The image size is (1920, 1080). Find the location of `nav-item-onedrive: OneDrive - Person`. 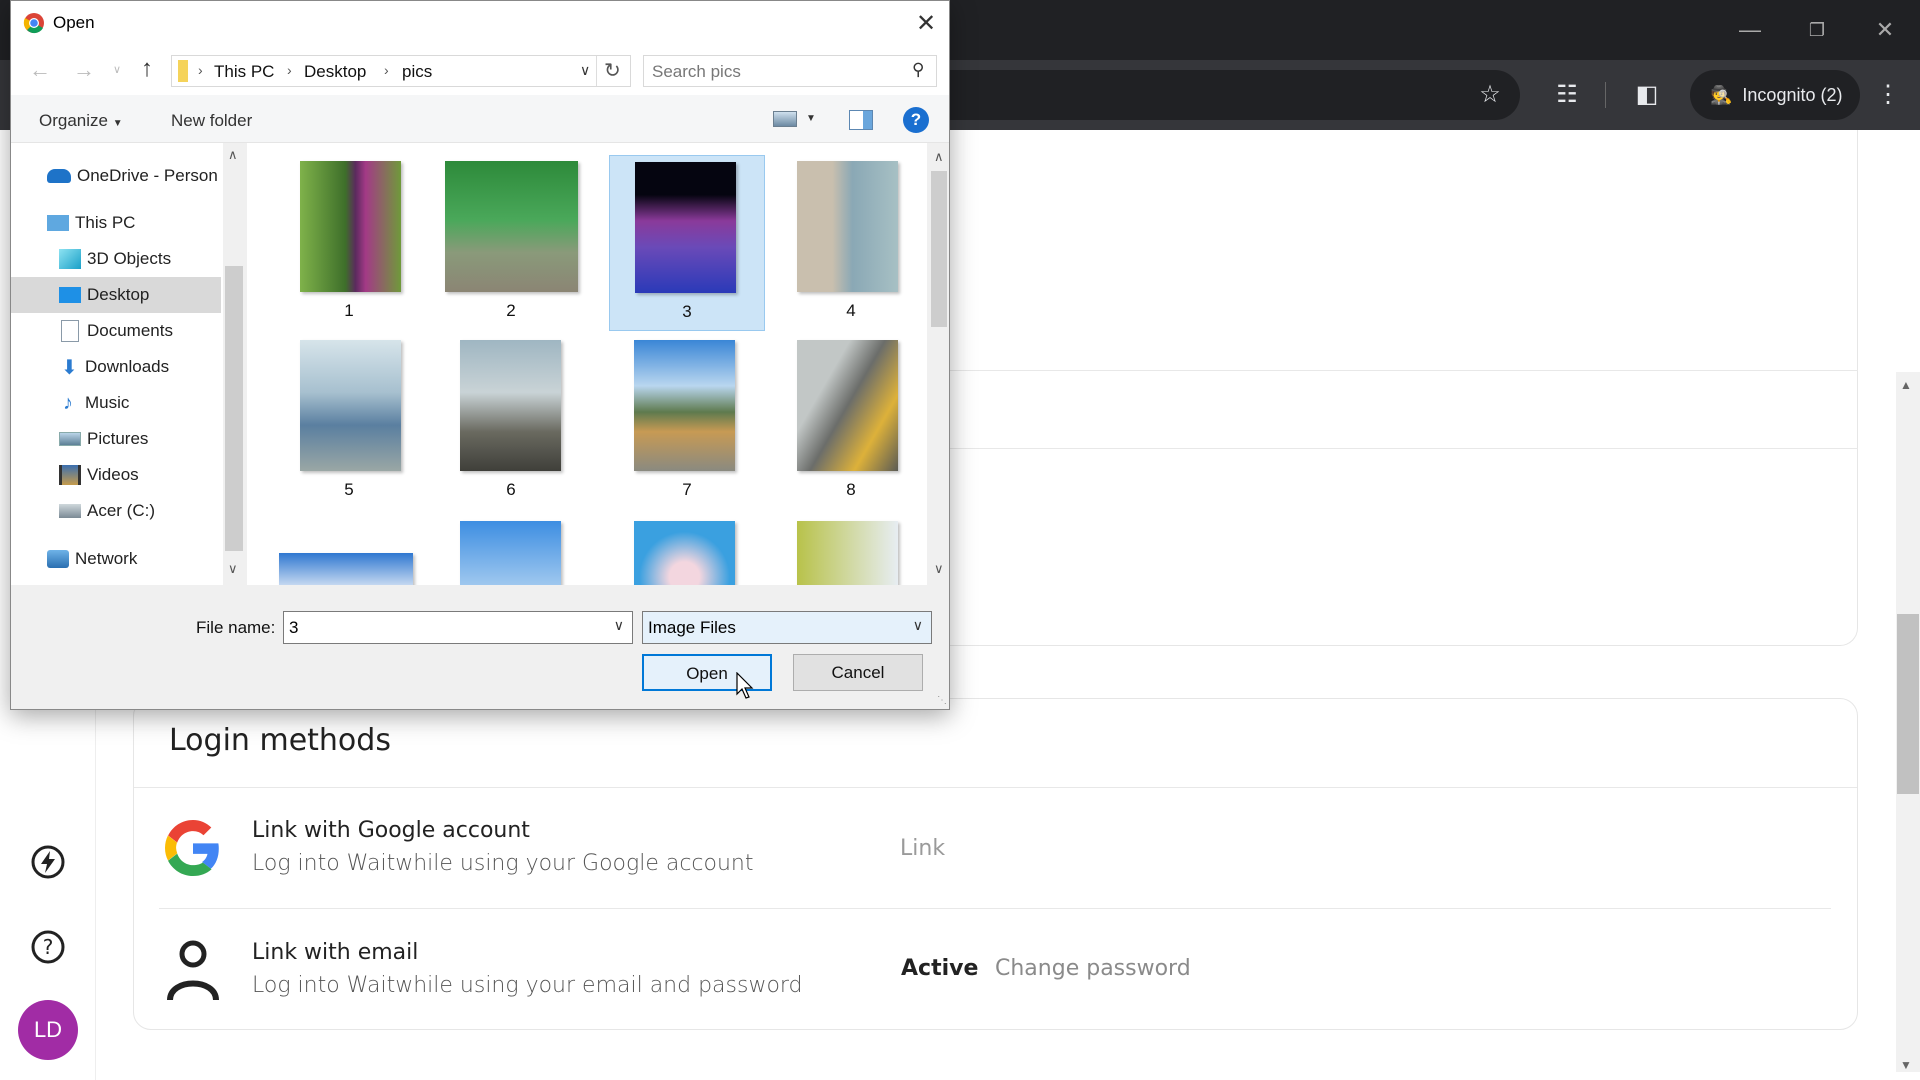

nav-item-onedrive: OneDrive - Person is located at coordinates (116, 176).